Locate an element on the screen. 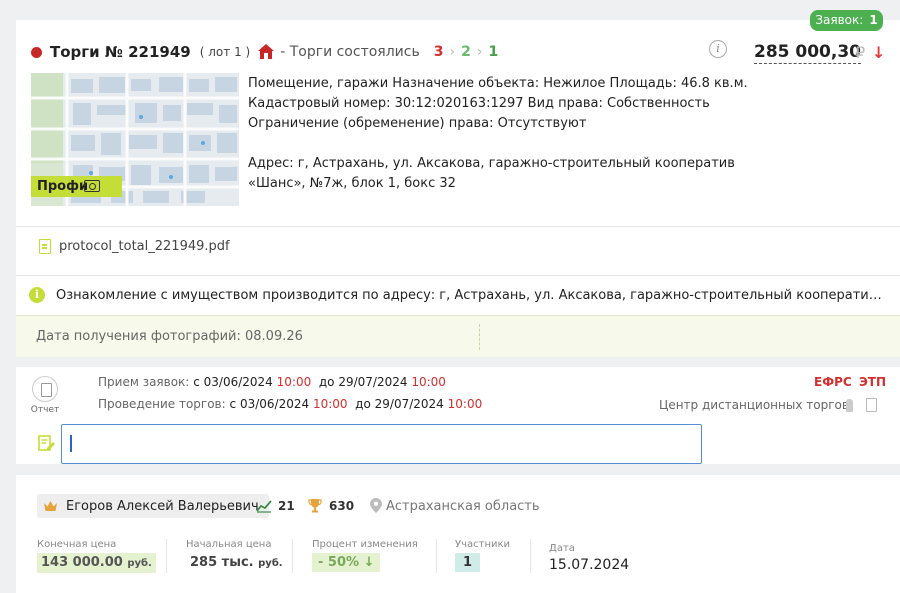 The width and height of the screenshot is (900, 593). bids-label: Заявок: is located at coordinates (839, 20).